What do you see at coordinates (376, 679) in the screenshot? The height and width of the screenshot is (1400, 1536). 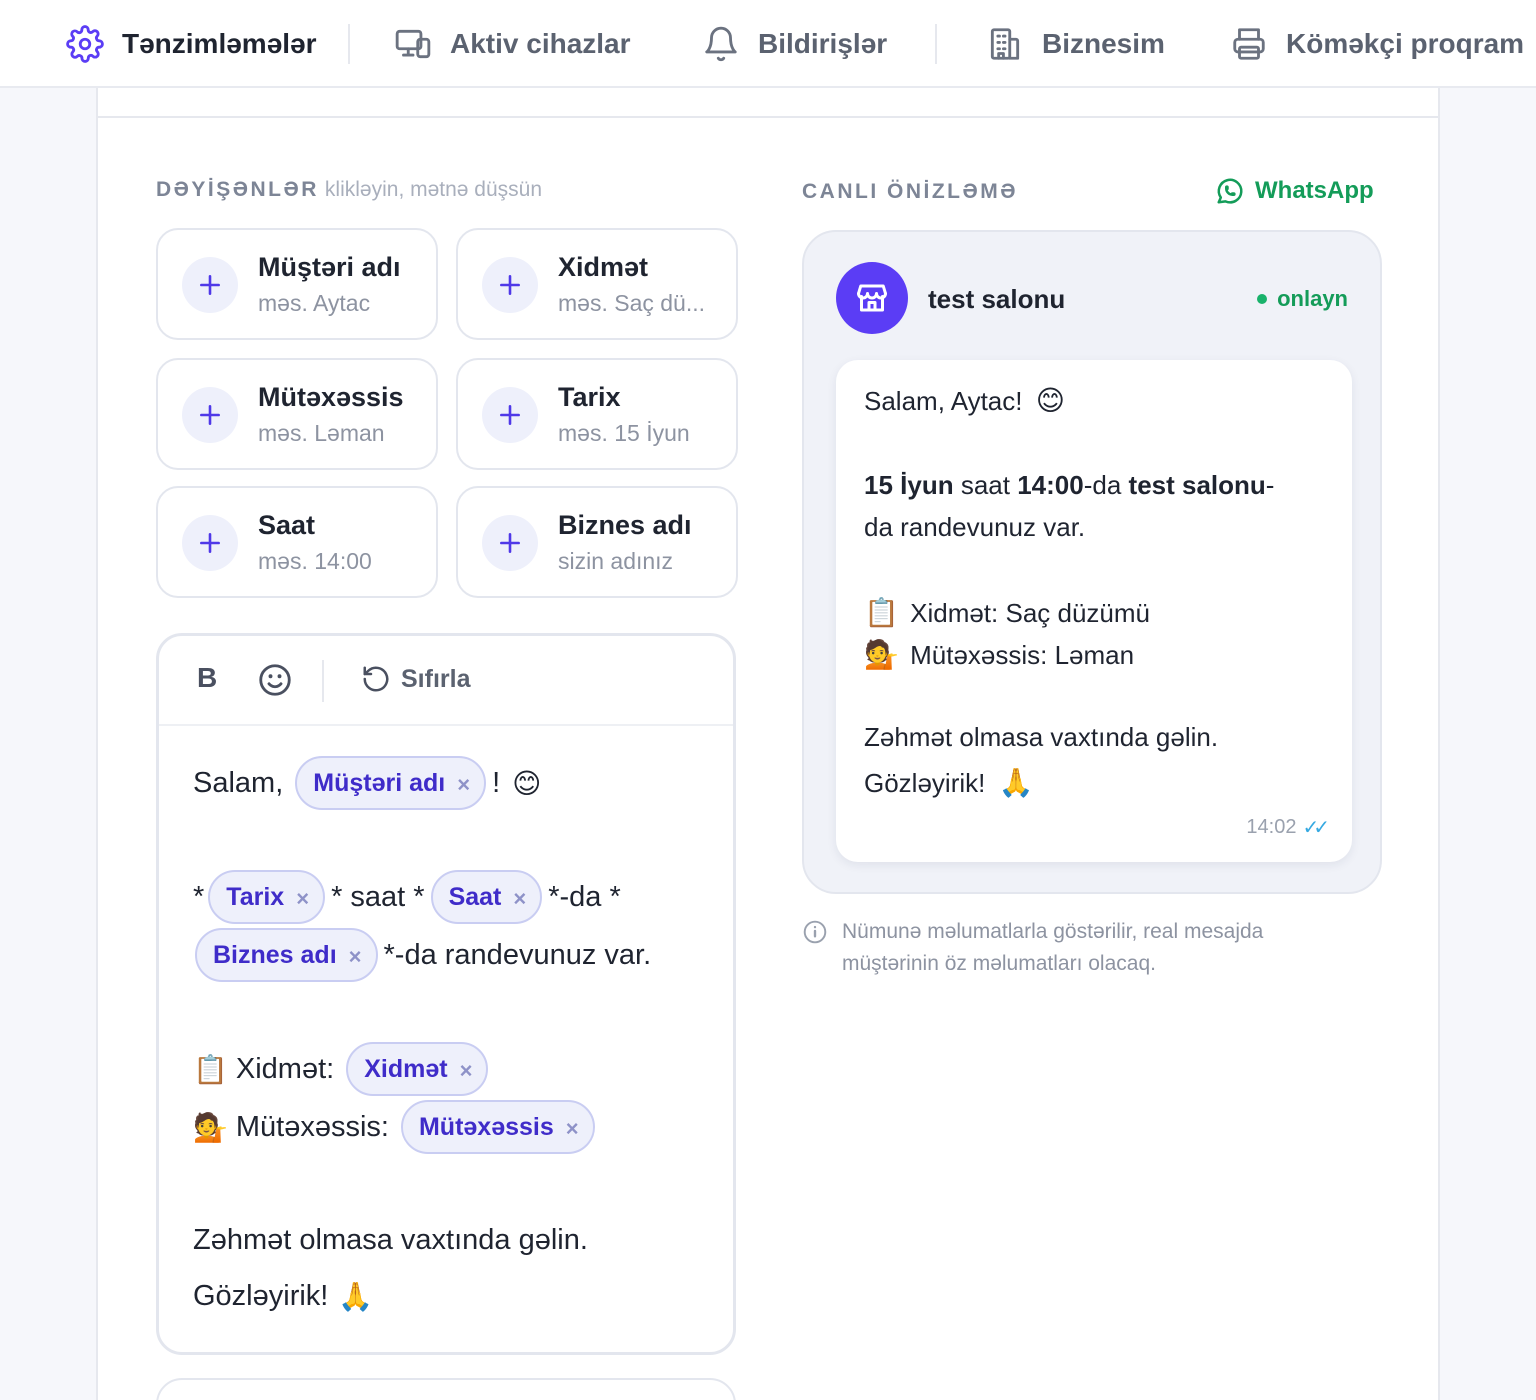 I see `reset-icon` at bounding box center [376, 679].